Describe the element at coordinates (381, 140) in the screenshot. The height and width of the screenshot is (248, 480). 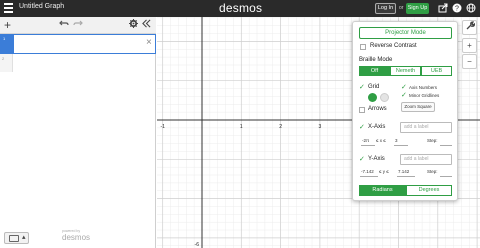
I see `x-axis-inequality: ≤ x ≤` at that location.